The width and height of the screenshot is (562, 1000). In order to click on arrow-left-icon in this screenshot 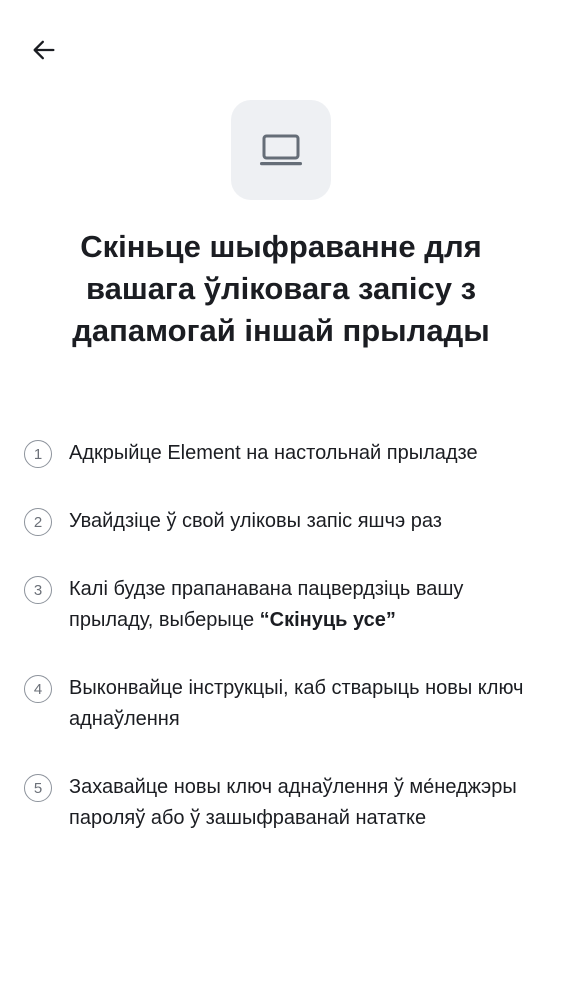, I will do `click(44, 50)`.